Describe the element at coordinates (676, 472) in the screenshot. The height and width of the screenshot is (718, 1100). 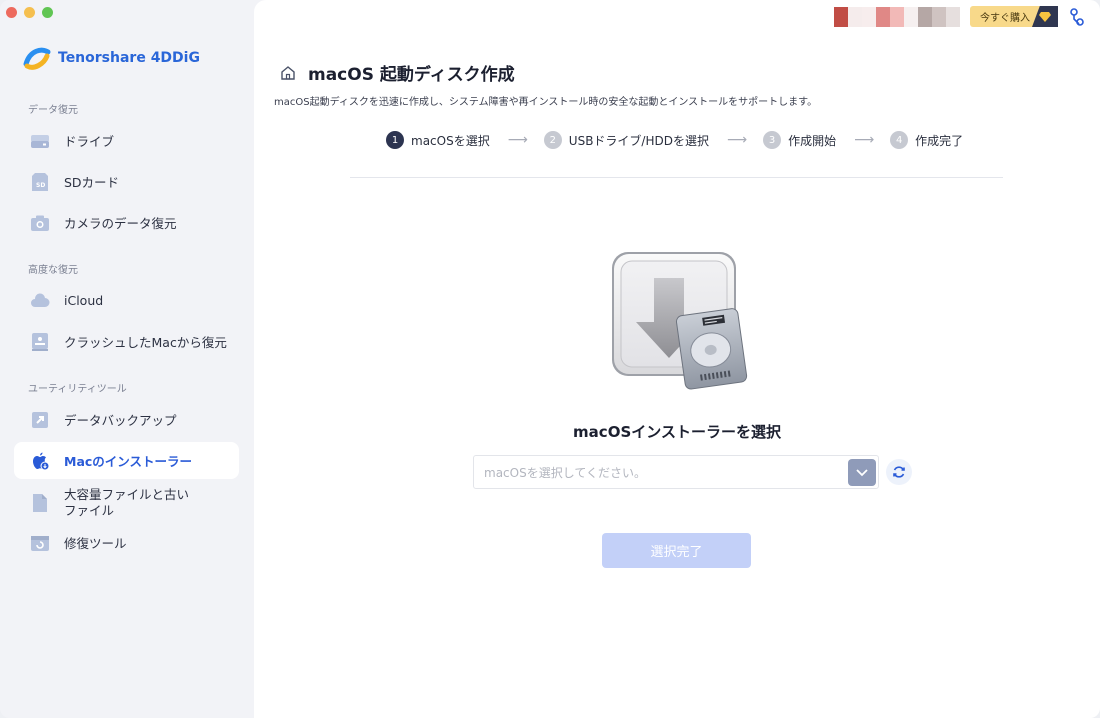
I see `macos-select: macOSを選択してください。` at that location.